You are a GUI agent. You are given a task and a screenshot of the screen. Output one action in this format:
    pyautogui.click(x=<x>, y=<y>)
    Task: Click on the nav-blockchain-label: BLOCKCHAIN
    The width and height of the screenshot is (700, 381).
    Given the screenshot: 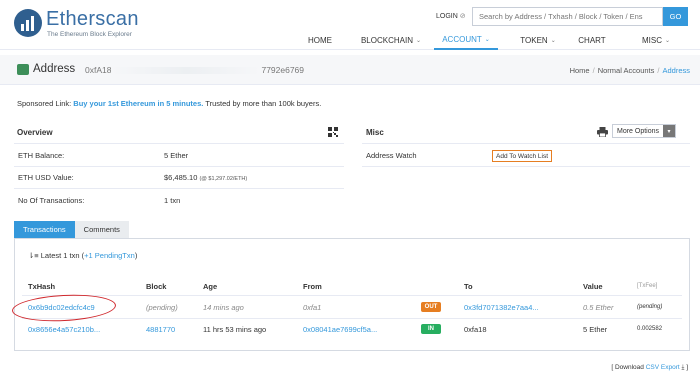 What is the action you would take?
    pyautogui.click(x=386, y=40)
    